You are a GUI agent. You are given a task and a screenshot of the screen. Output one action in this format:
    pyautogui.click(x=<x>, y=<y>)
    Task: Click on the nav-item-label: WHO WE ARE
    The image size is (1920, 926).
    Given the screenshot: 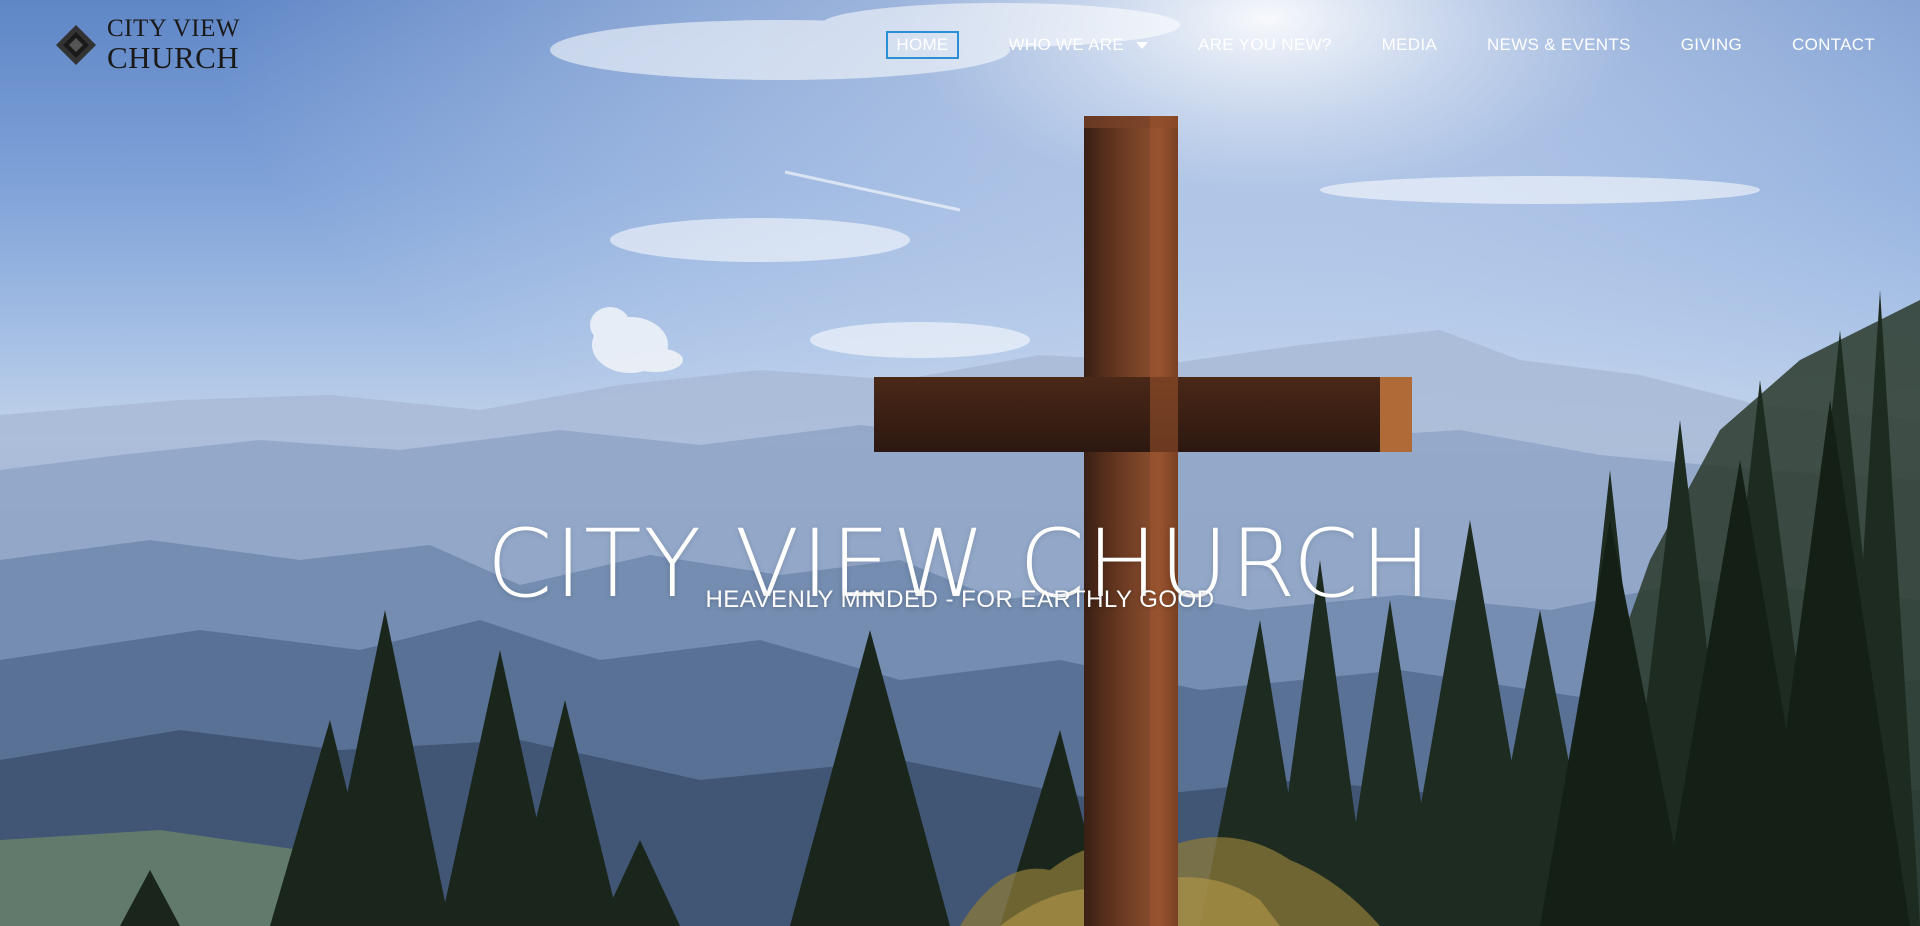 What is the action you would take?
    pyautogui.click(x=1066, y=44)
    